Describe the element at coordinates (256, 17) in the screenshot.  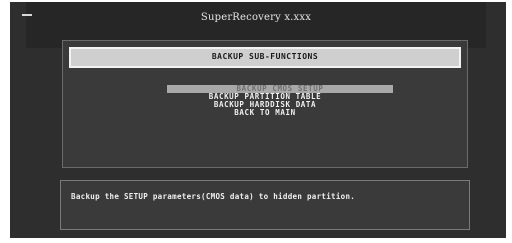
I see `app-title: SuperRecovery x.xxx` at that location.